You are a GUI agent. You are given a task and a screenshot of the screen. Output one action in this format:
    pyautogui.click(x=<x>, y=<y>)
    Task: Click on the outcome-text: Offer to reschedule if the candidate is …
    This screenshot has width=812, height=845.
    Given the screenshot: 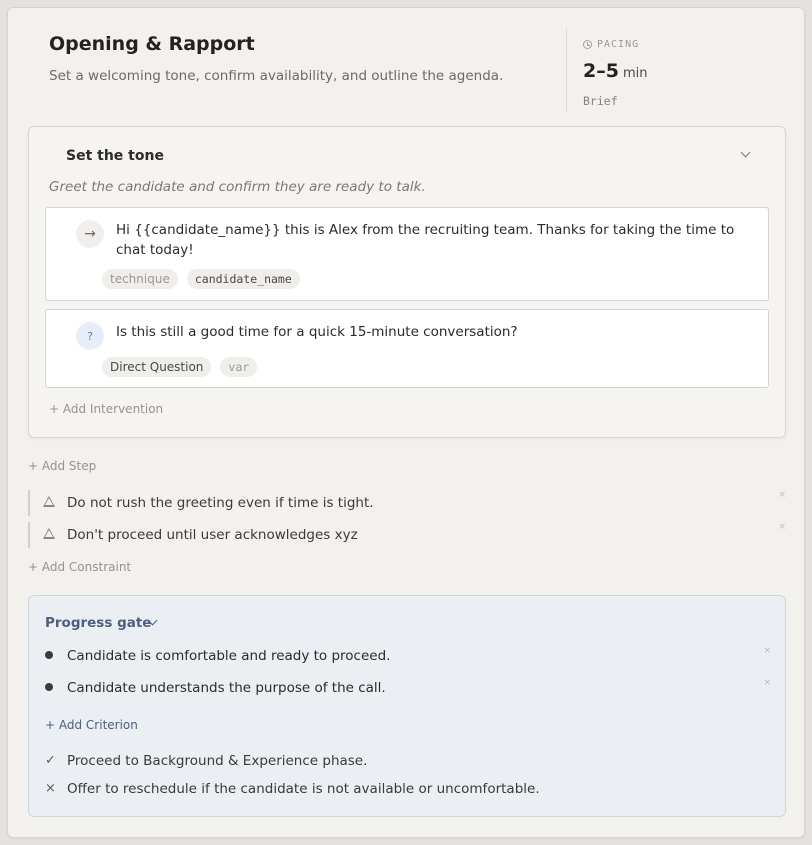 What is the action you would take?
    pyautogui.click(x=303, y=789)
    